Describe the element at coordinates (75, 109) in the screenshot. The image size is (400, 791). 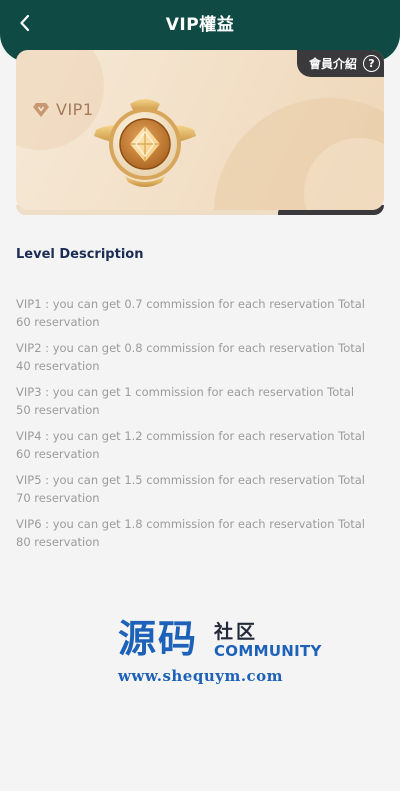
I see `vip-level-text: VIP1` at that location.